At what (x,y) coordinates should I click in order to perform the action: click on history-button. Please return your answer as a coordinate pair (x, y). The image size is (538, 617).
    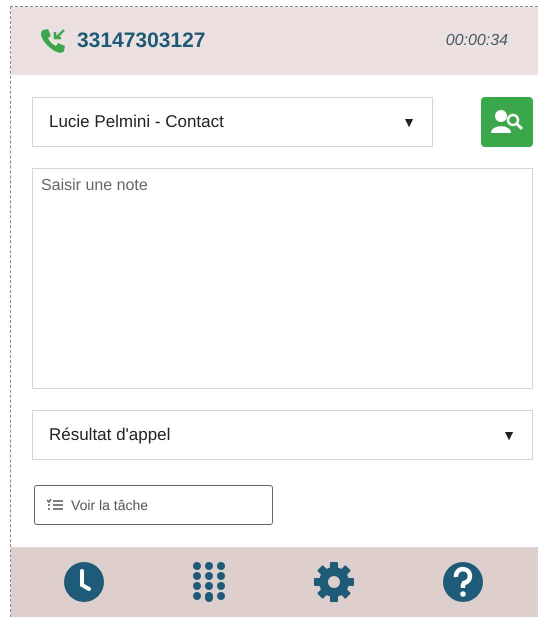
    Looking at the image, I should click on (83, 582).